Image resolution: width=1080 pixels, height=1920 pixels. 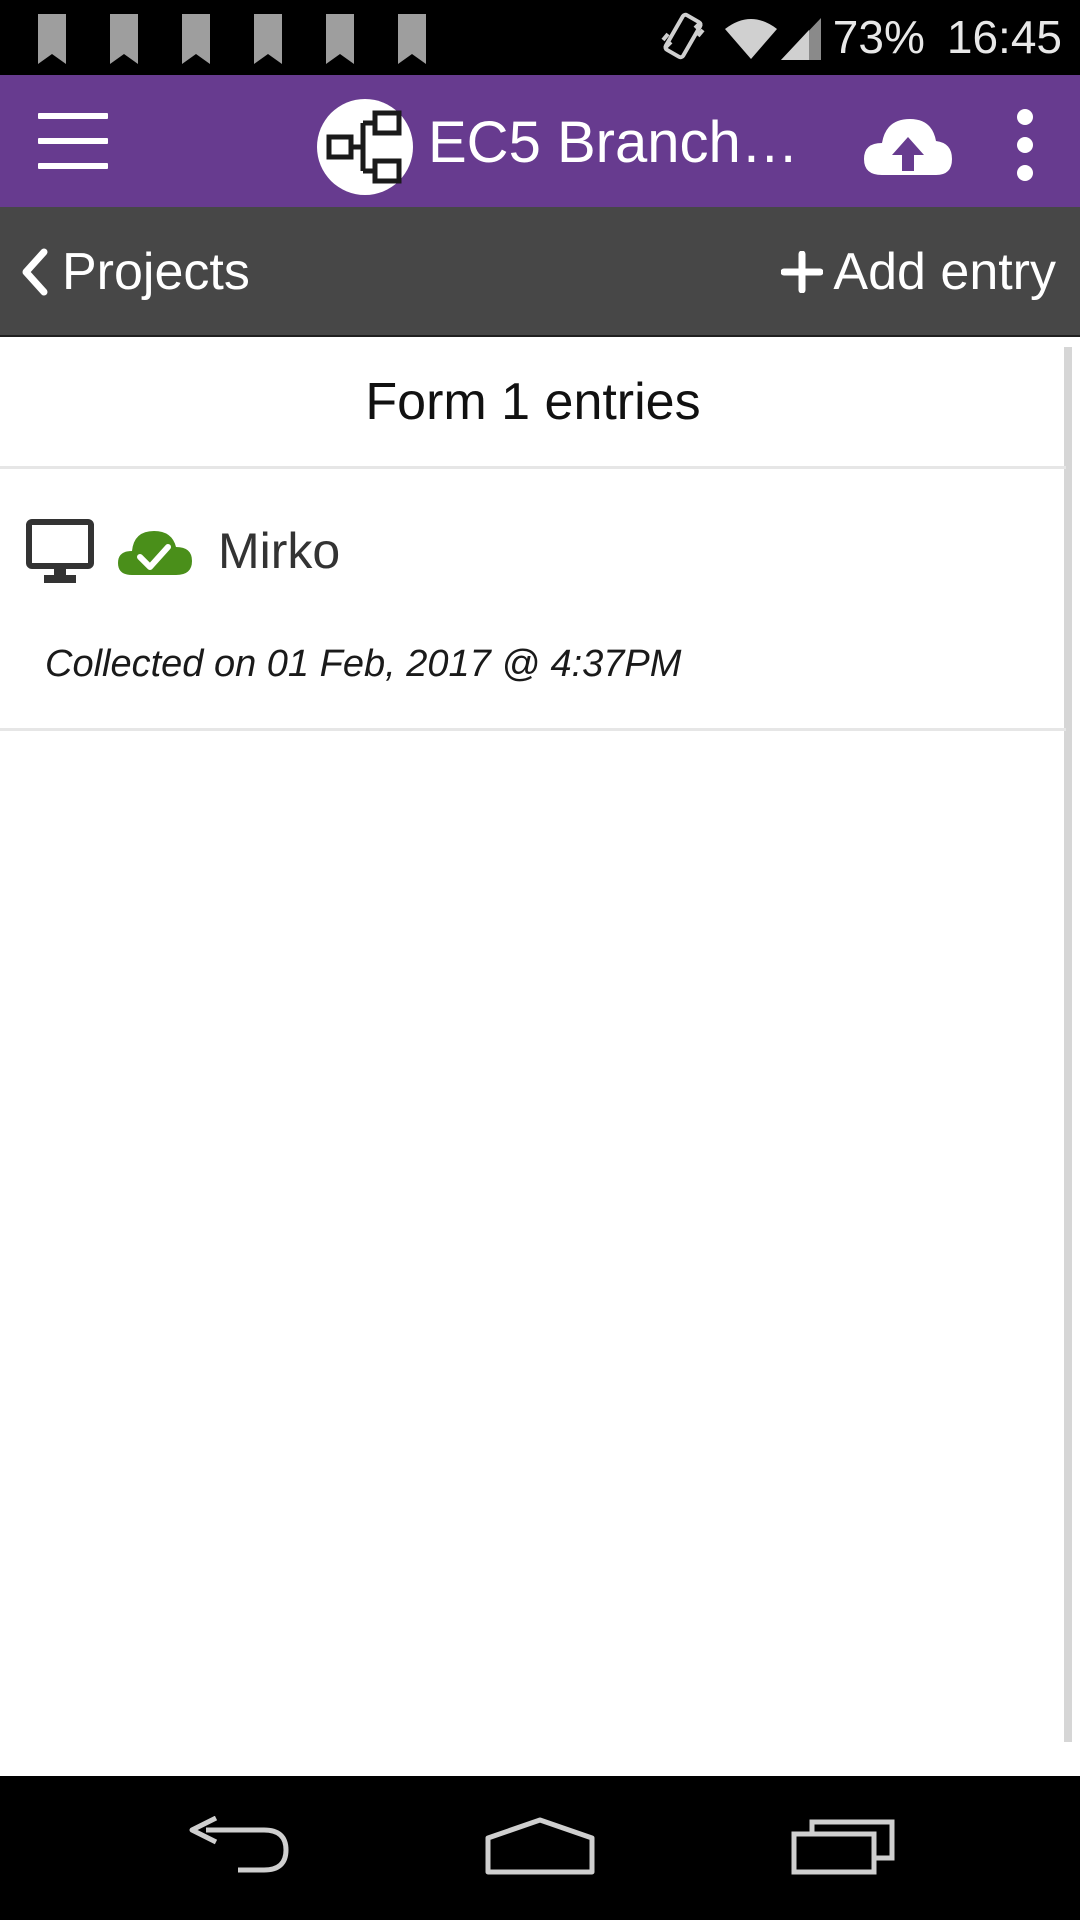 I want to click on list-item: Mirko Collected on 01 Feb, 2017 @ 4:37PM, so click(x=533, y=600).